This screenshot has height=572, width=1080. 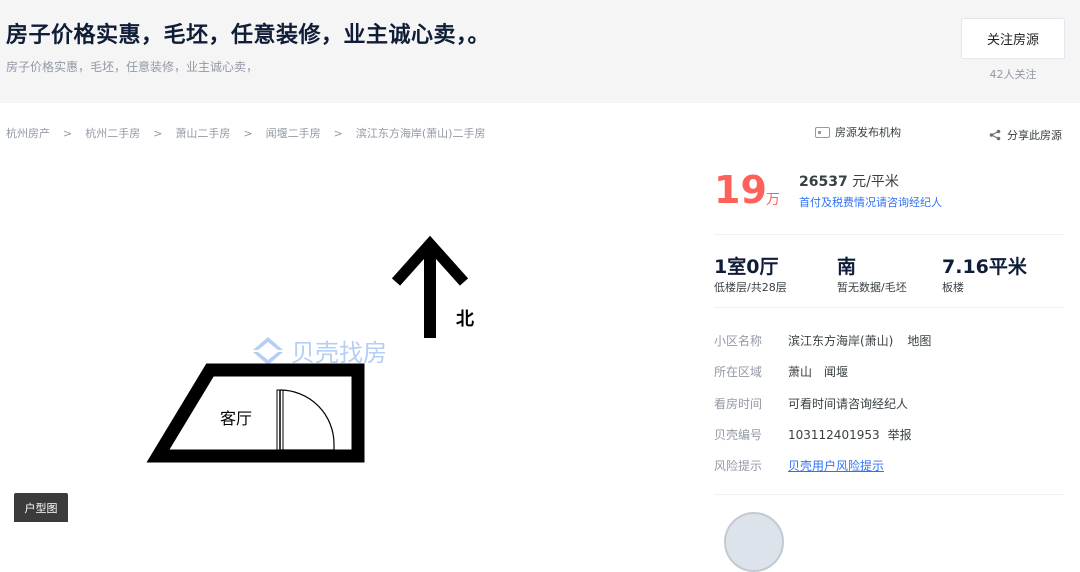 What do you see at coordinates (840, 341) in the screenshot?
I see `community-link: 滨江东方海岸(萧山)` at bounding box center [840, 341].